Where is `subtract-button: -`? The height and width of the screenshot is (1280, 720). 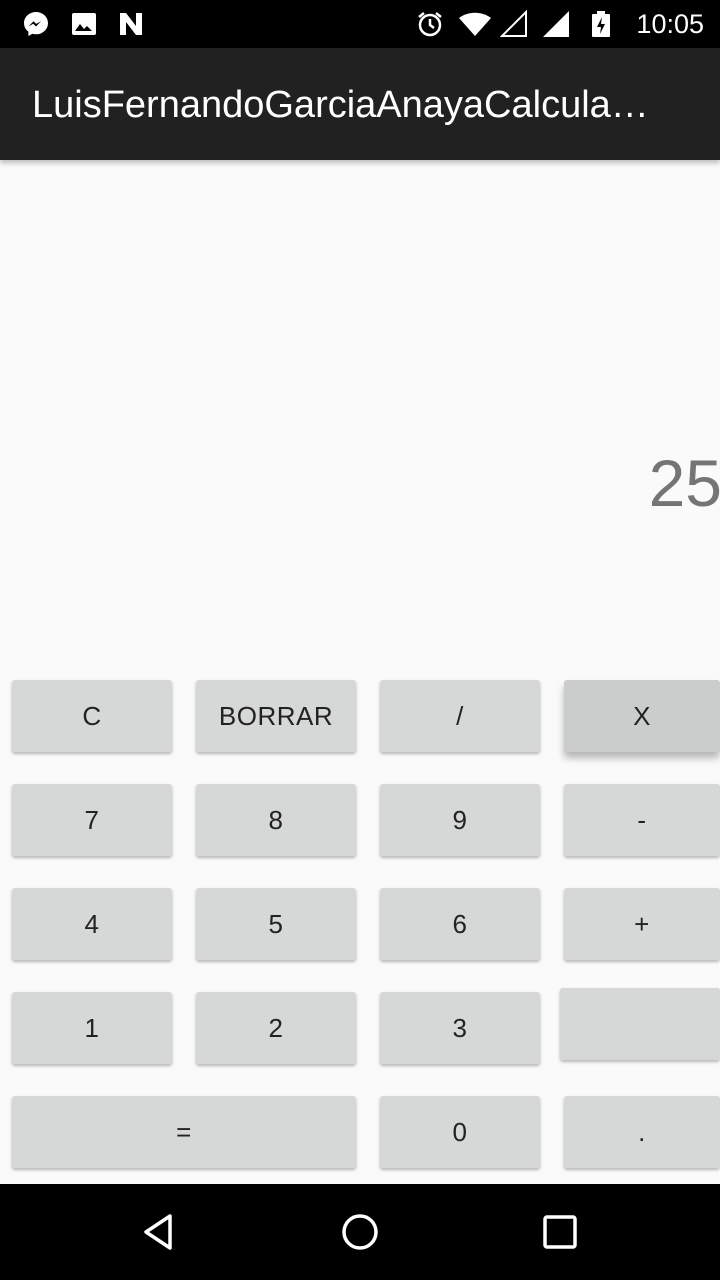 subtract-button: - is located at coordinates (642, 820).